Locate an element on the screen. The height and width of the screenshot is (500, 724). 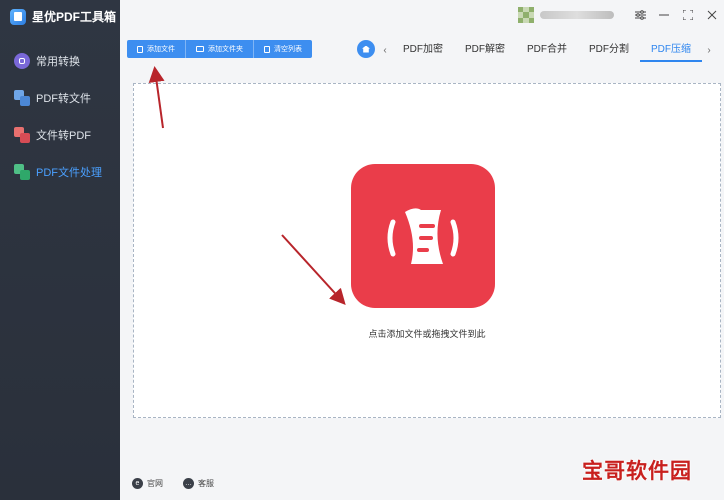
home-icon is located at coordinates (366, 49).